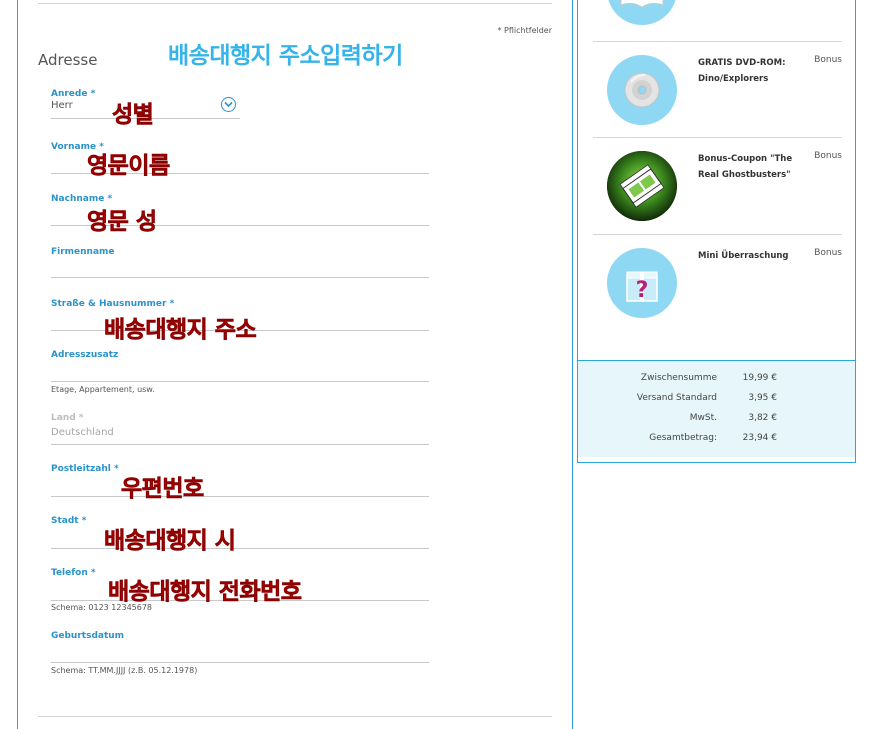 This screenshot has height=729, width=870. I want to click on cart-item-name: Mini Überraschung, so click(743, 256).